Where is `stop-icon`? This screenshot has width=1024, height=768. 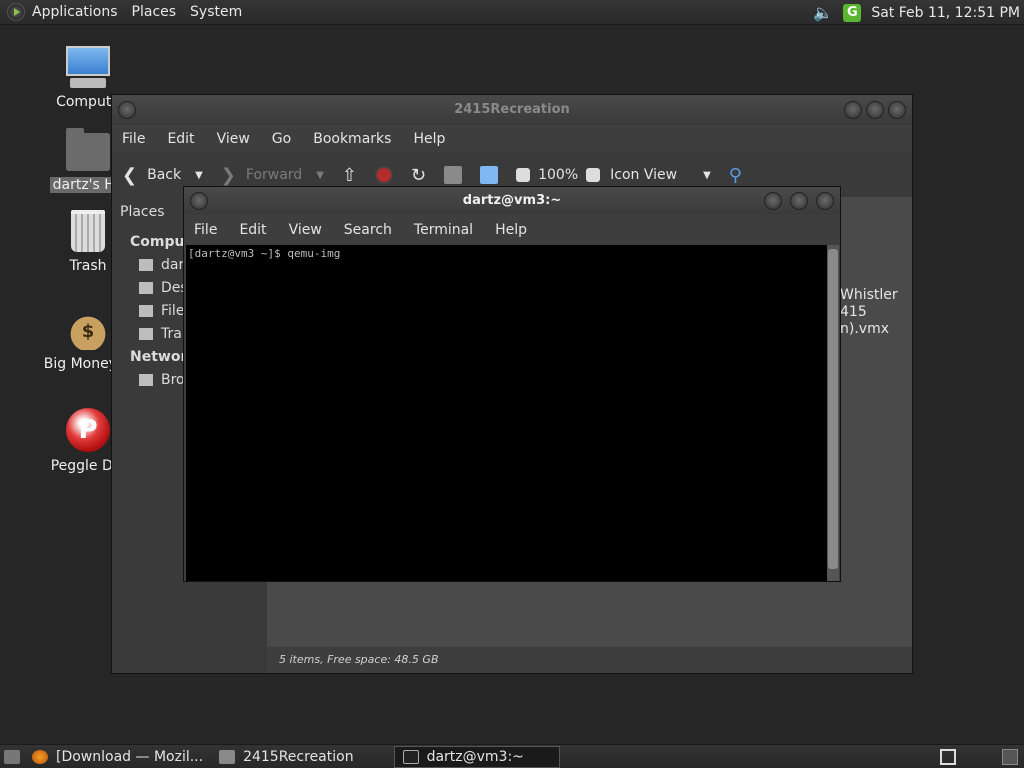 stop-icon is located at coordinates (384, 175).